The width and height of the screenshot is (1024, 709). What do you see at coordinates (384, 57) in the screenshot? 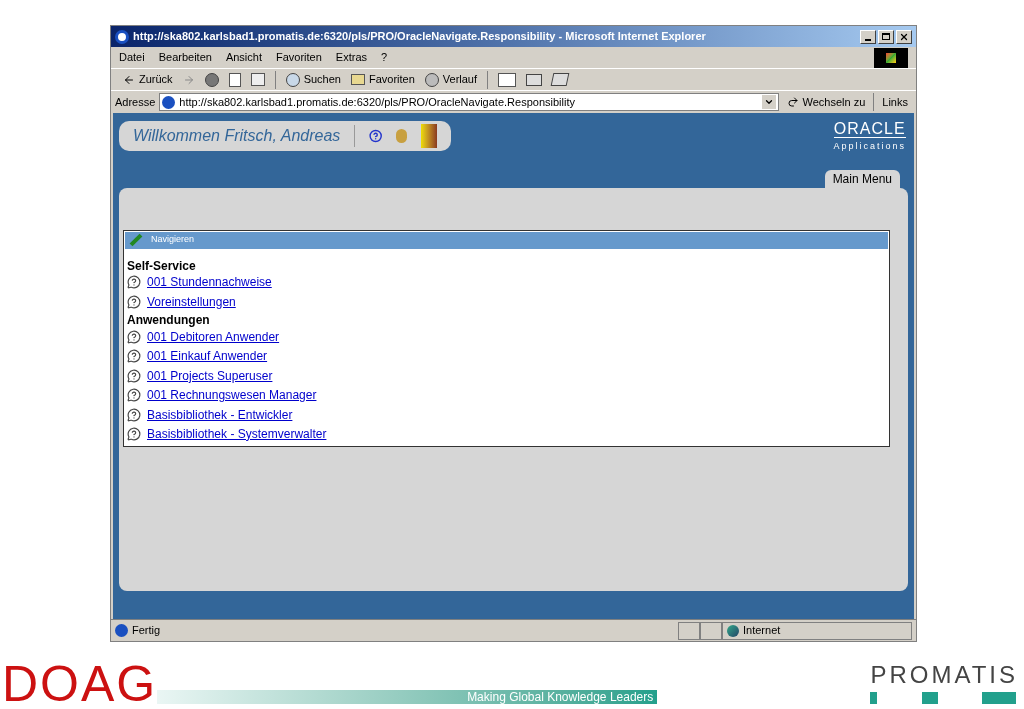
I see `menu-item: ?` at bounding box center [384, 57].